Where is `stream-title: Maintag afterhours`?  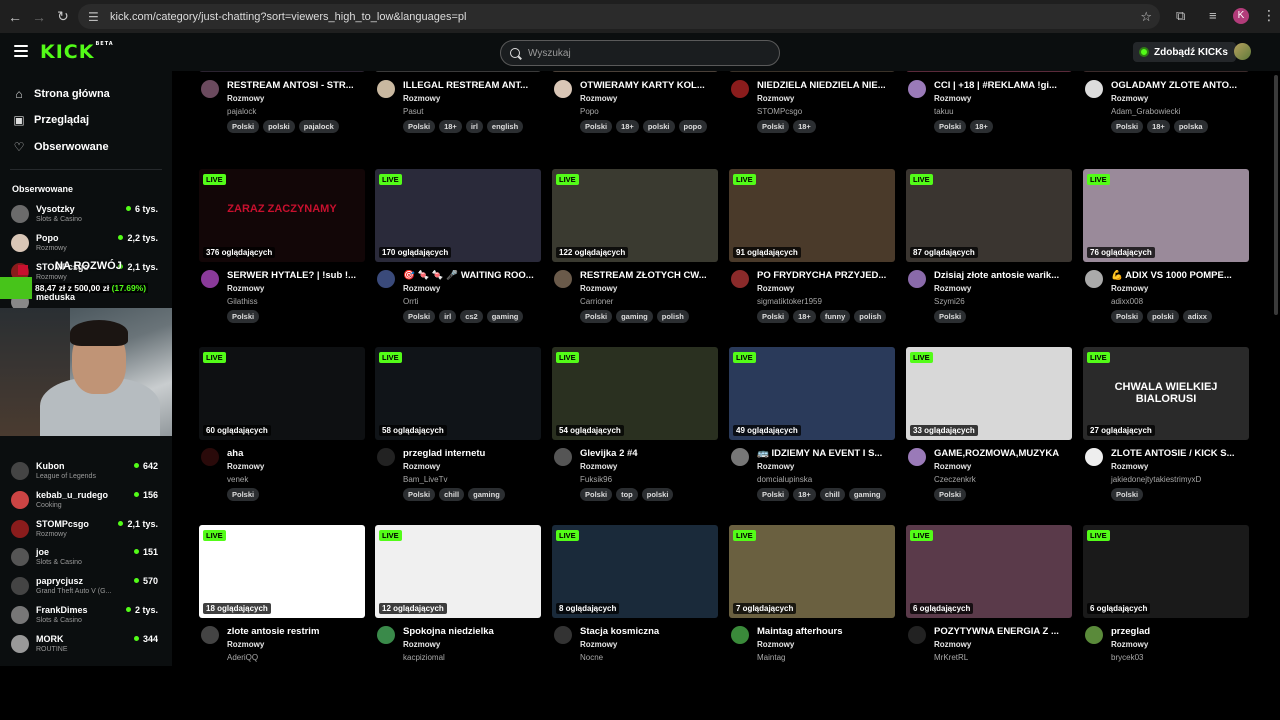 stream-title: Maintag afterhours is located at coordinates (827, 631).